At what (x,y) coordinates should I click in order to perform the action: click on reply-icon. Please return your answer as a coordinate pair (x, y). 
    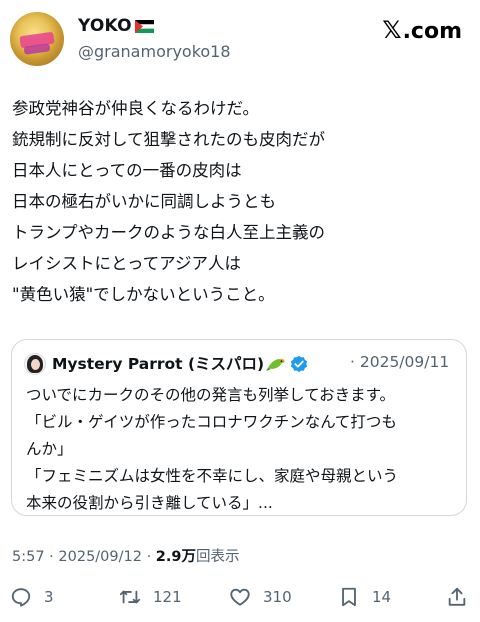
    Looking at the image, I should click on (21, 597).